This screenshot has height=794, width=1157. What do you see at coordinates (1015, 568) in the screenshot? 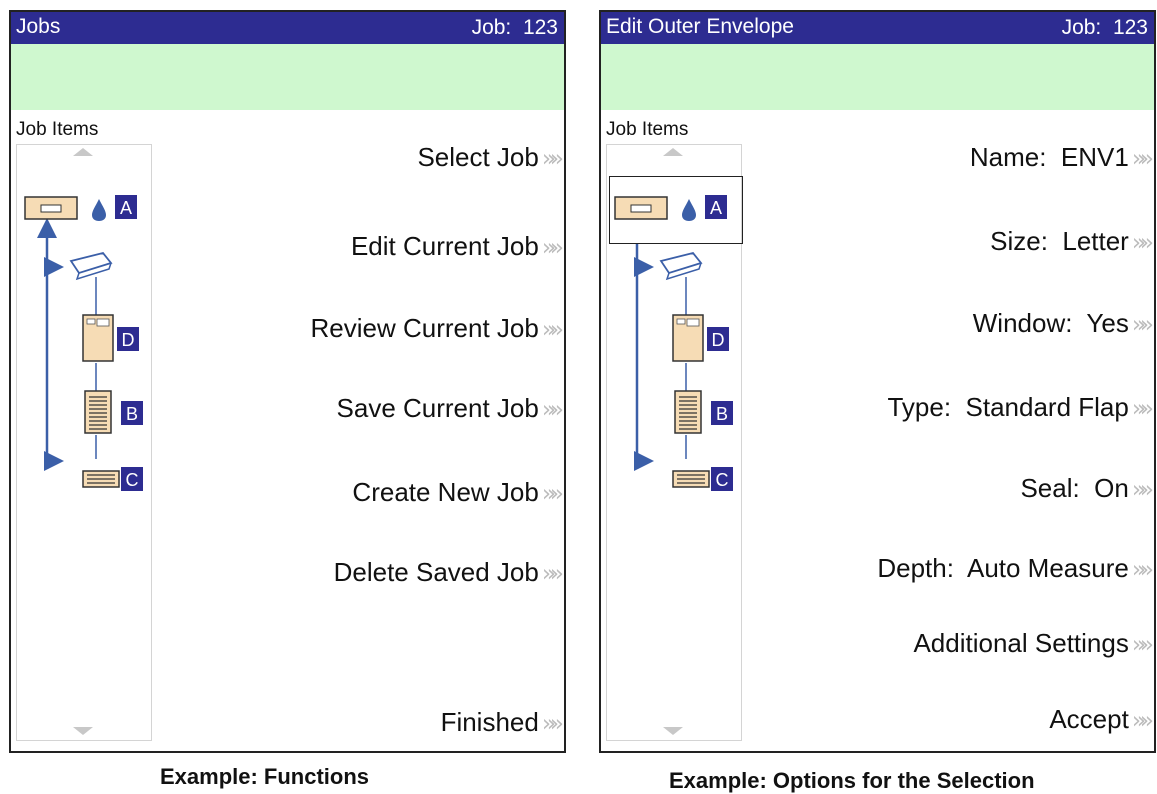
I see `depth-option-button: Depth: Auto Measure»»` at bounding box center [1015, 568].